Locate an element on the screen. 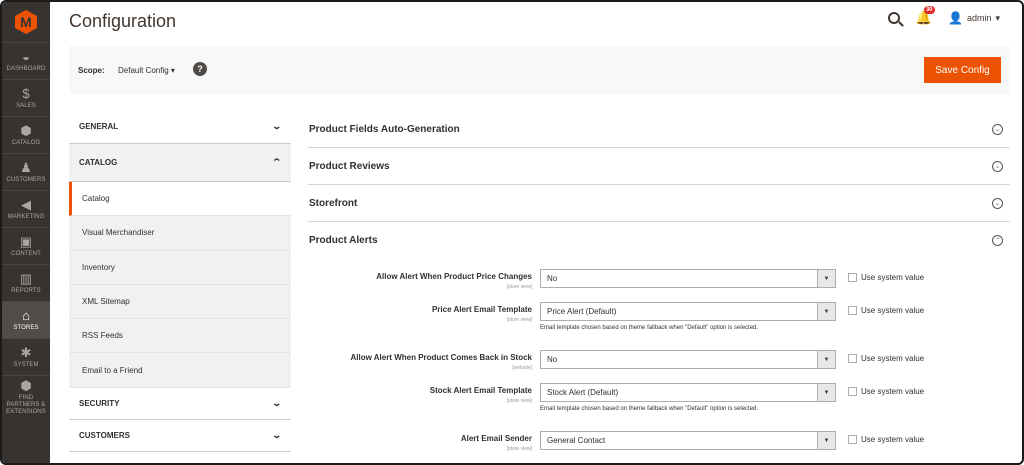  person-icon: ♟ is located at coordinates (26, 167).